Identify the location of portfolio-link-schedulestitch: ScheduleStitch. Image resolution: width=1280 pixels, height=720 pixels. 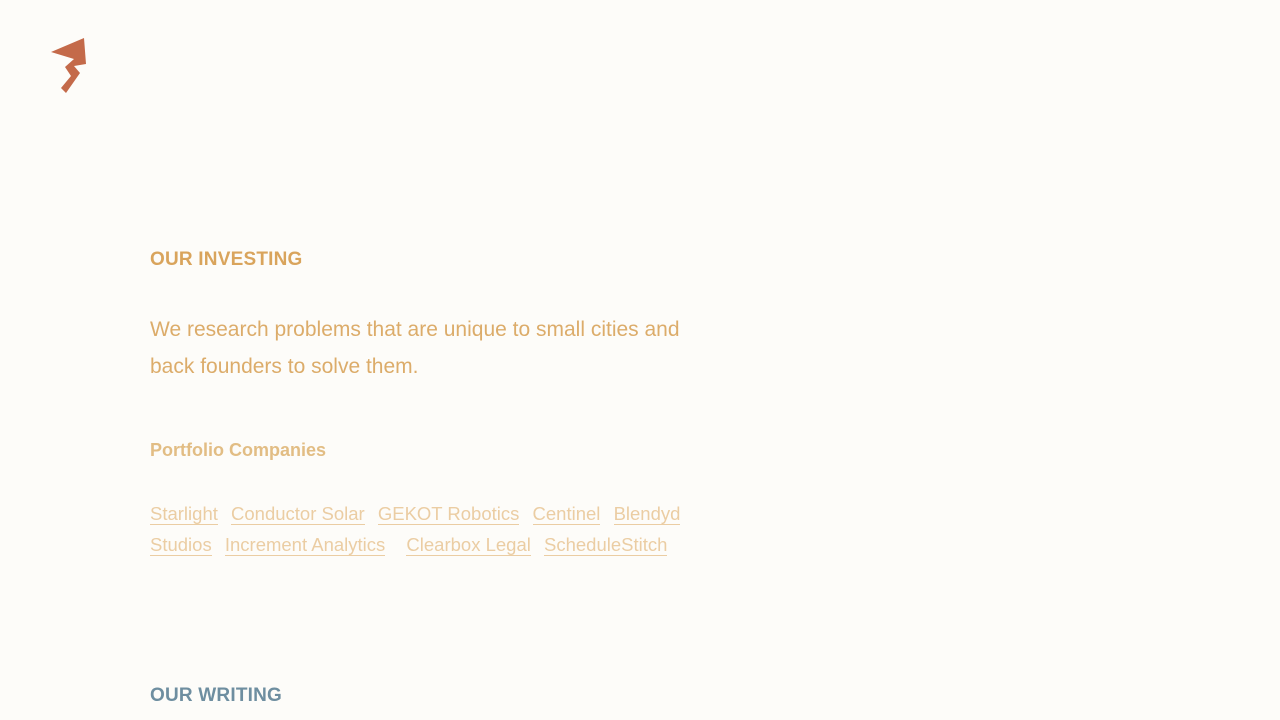
(606, 545).